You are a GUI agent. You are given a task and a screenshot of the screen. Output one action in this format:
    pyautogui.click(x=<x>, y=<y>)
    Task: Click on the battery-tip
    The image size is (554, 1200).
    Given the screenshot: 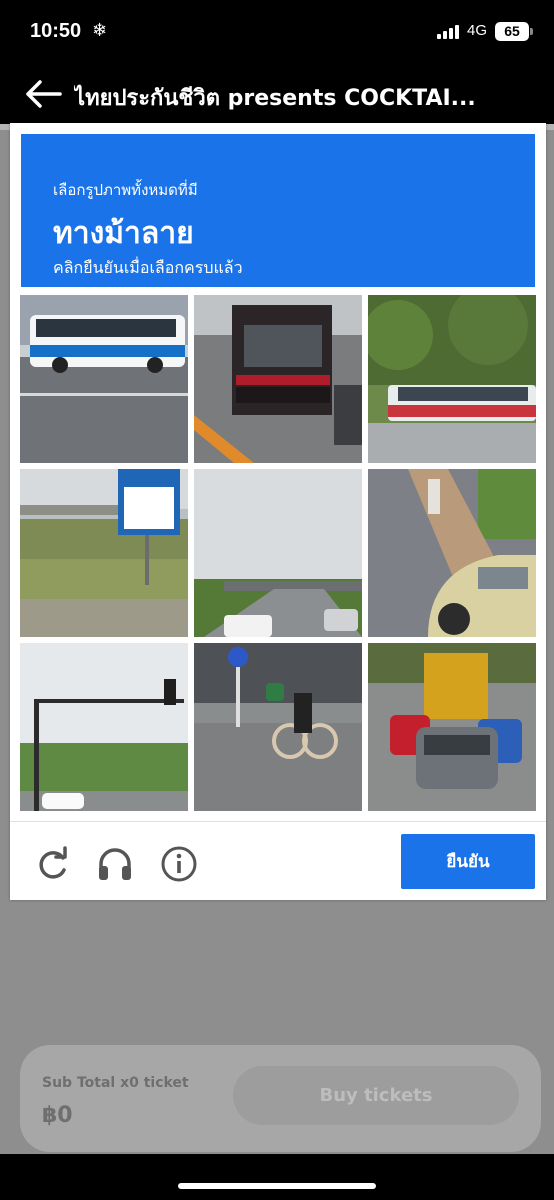 What is the action you would take?
    pyautogui.click(x=531, y=31)
    